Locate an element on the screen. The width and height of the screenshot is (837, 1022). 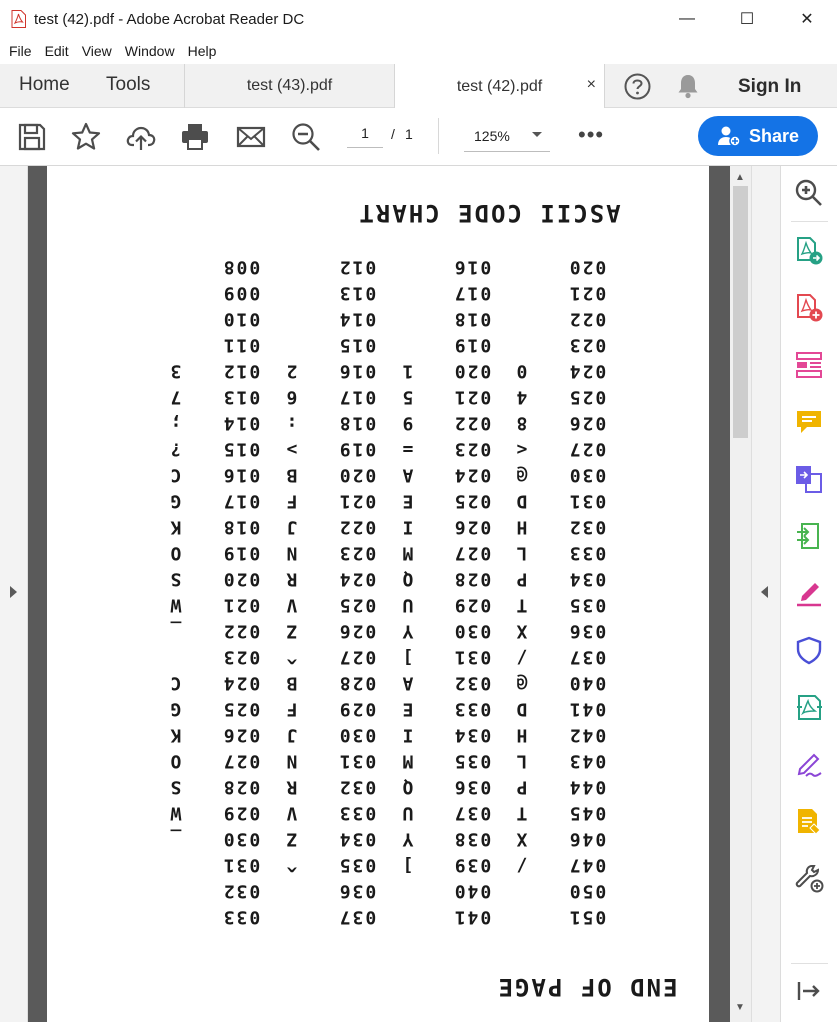
close-window-button: ✕ is located at coordinates (807, 19).